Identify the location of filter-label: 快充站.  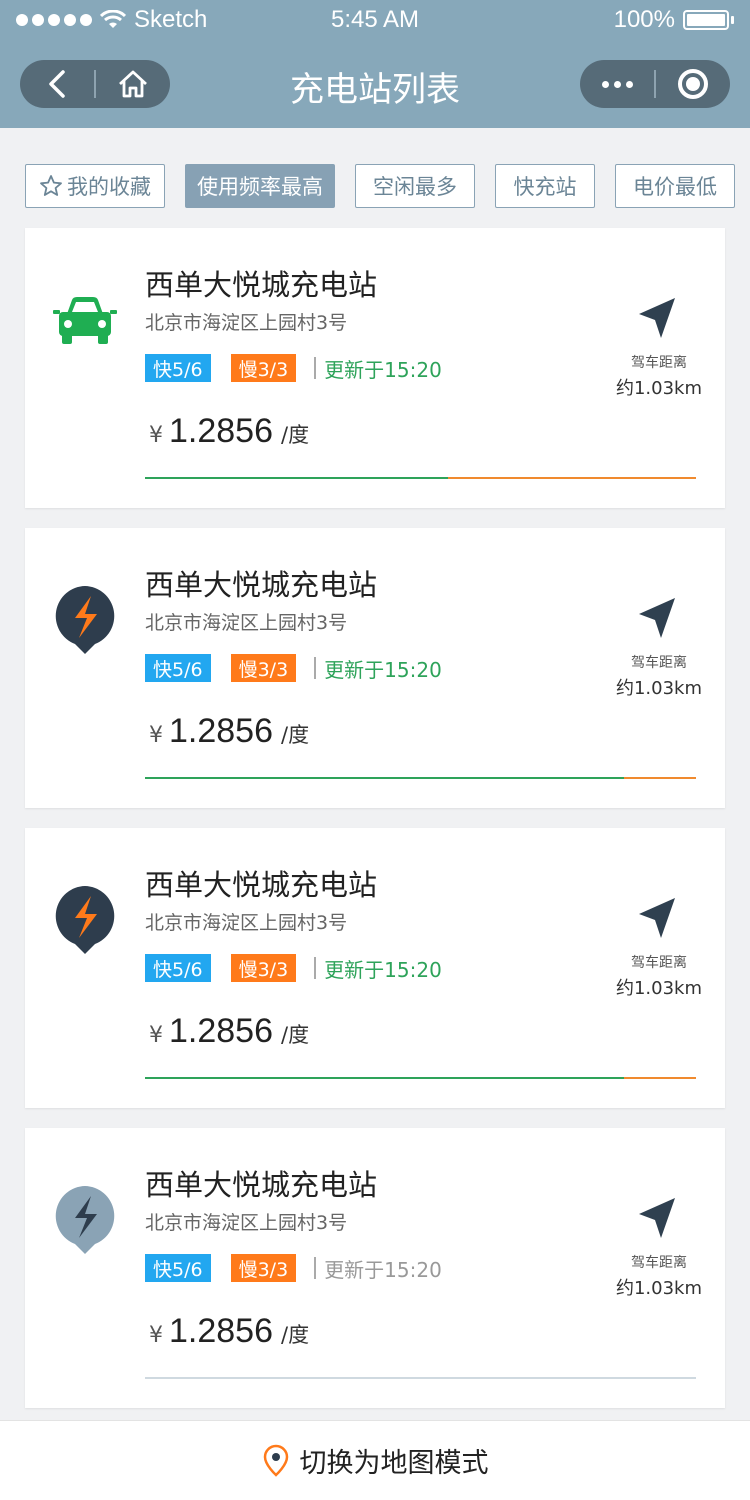
(545, 187).